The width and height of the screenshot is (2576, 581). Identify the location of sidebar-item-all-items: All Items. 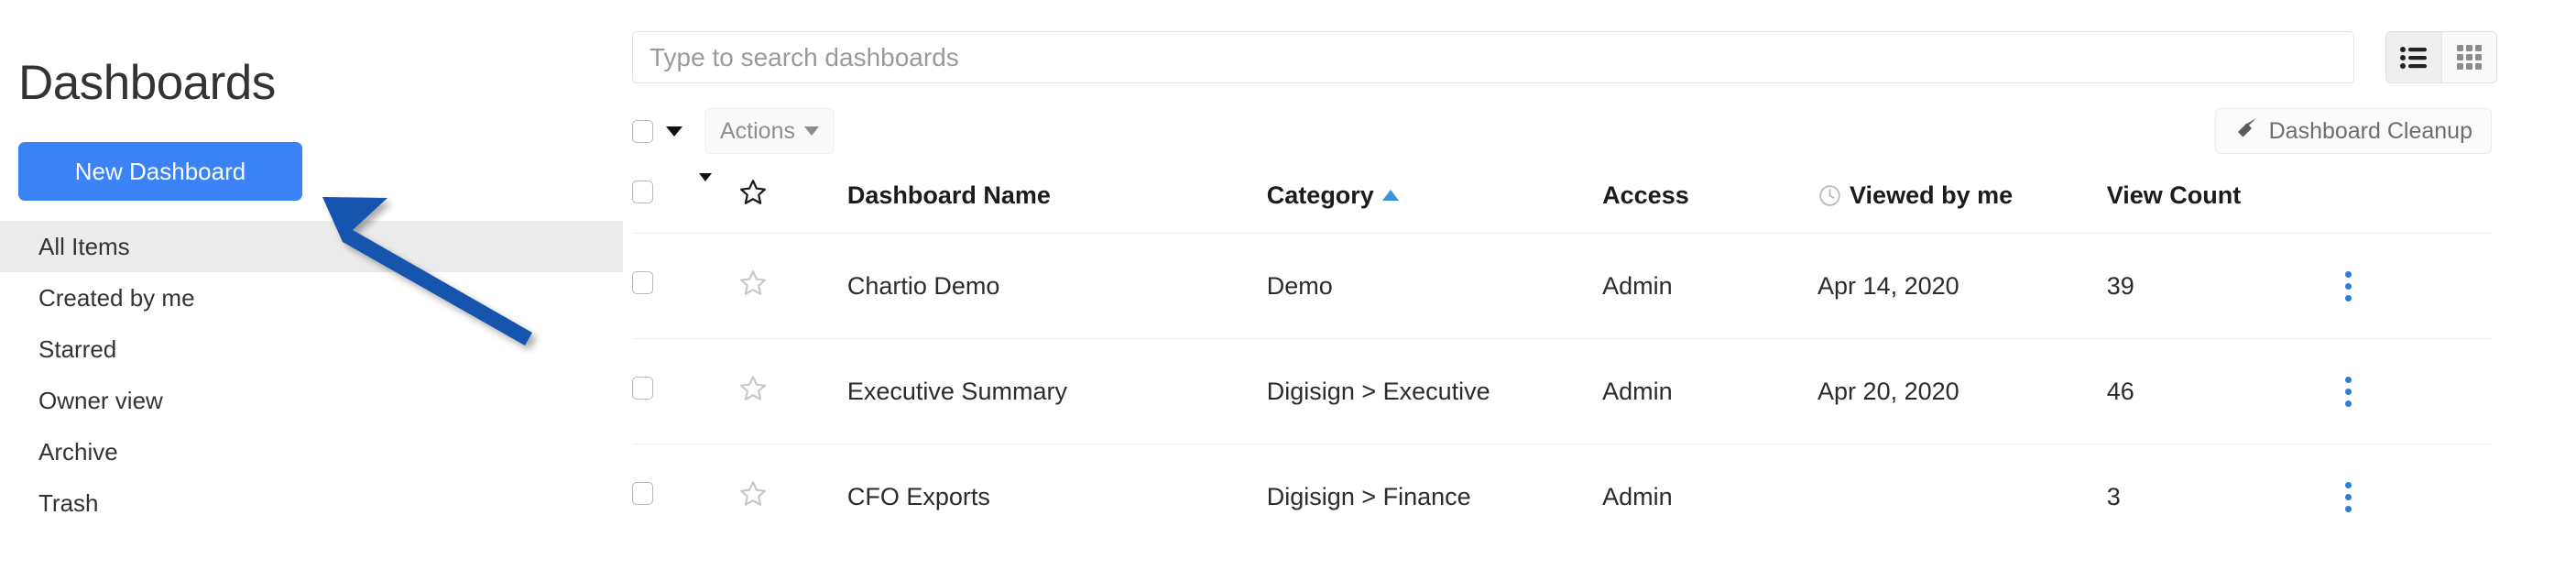
(311, 247).